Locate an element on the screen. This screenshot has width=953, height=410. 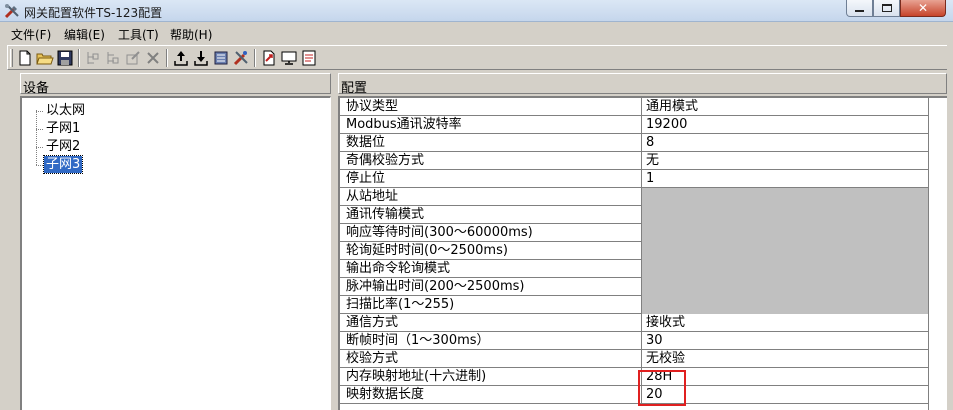
maximize-icon is located at coordinates (886, 8).